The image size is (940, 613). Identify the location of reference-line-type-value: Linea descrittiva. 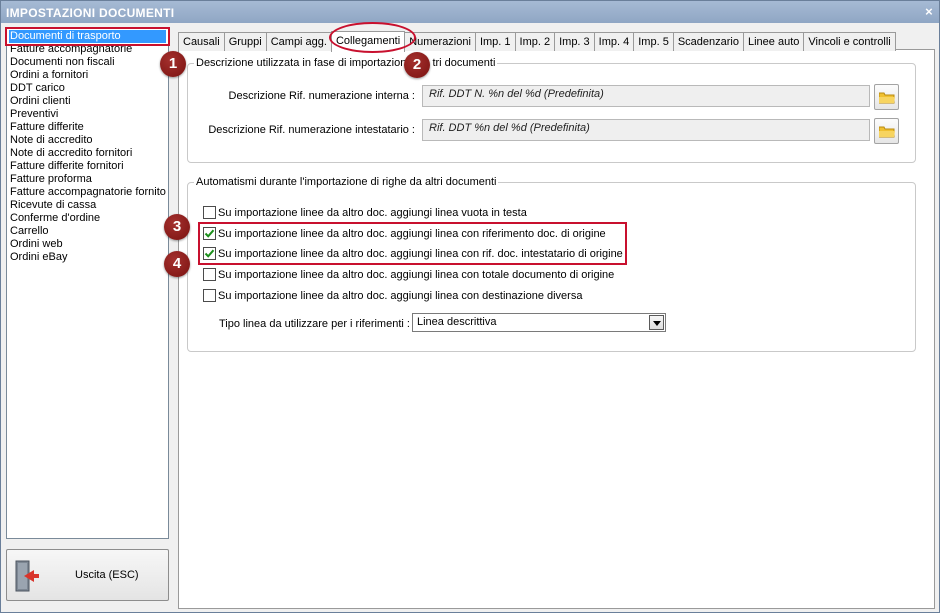
(457, 322).